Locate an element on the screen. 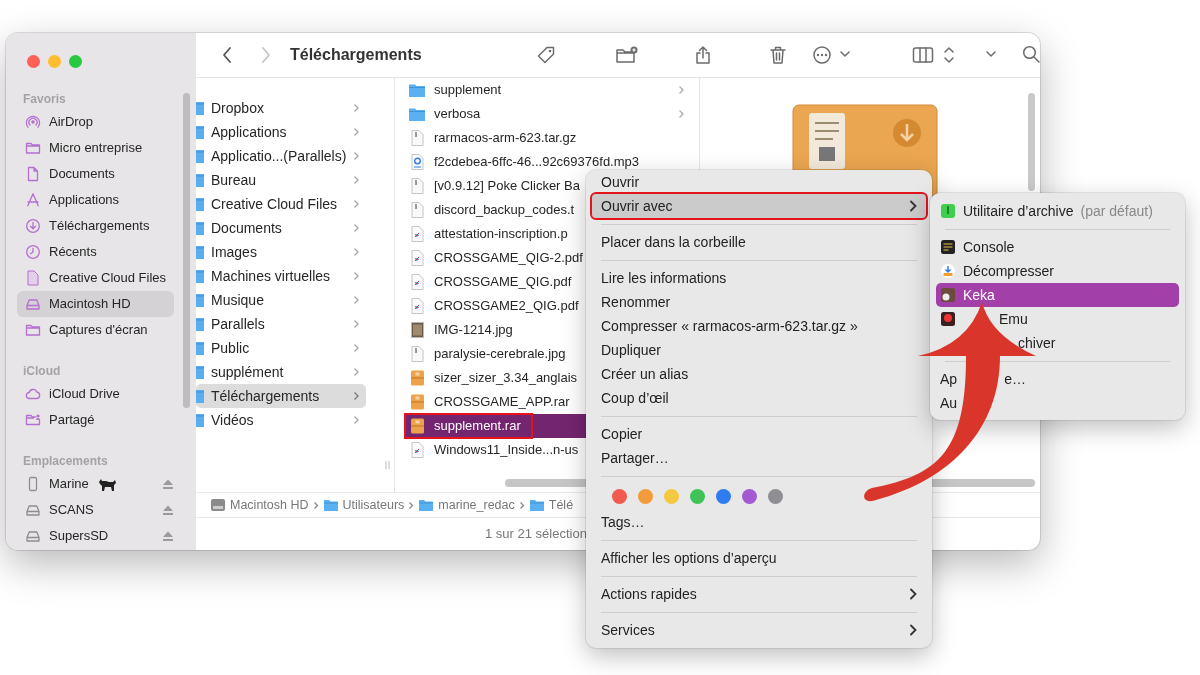  folder-row: Bureau is located at coordinates (281, 180).